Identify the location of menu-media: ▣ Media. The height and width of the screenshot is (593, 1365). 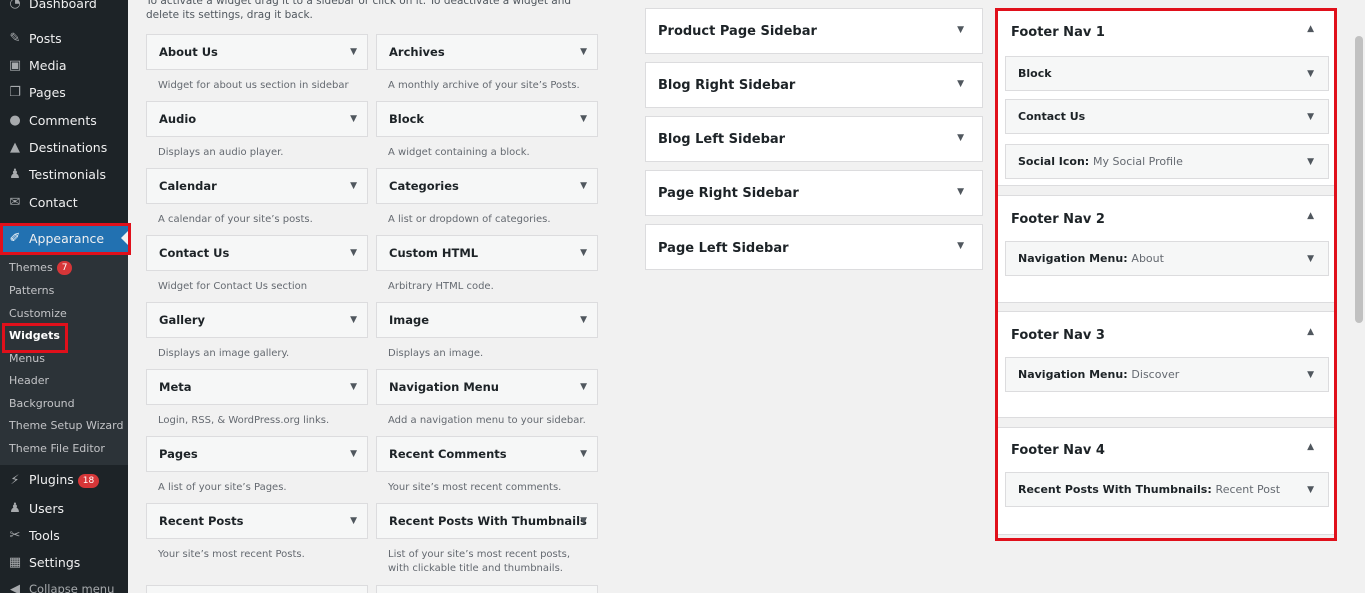
(64, 65).